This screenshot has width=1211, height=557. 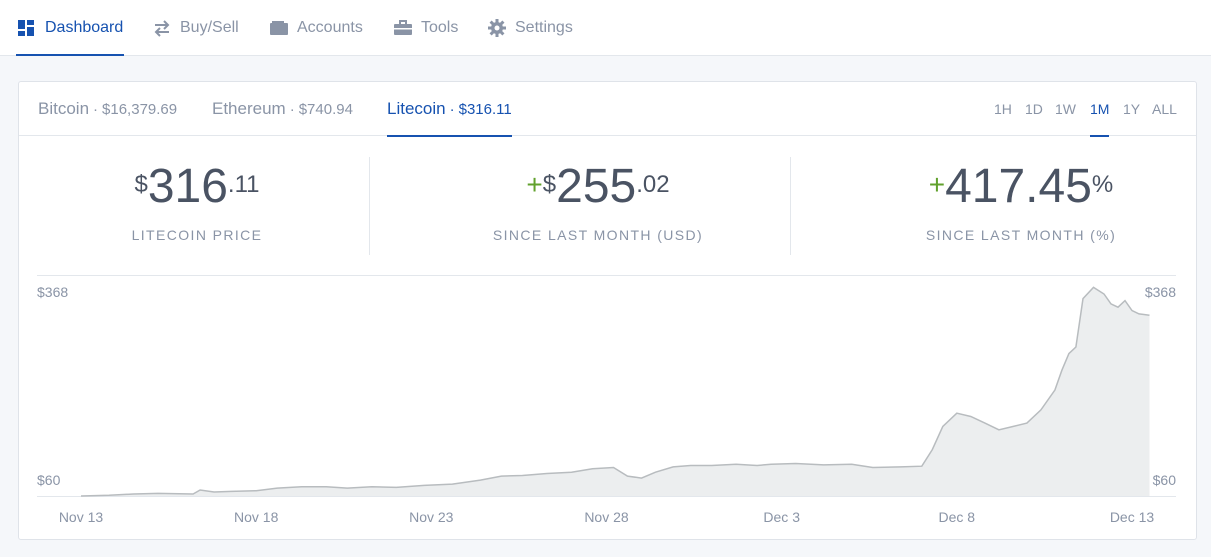 I want to click on nav-dashboard: Dashboard, so click(x=70, y=28).